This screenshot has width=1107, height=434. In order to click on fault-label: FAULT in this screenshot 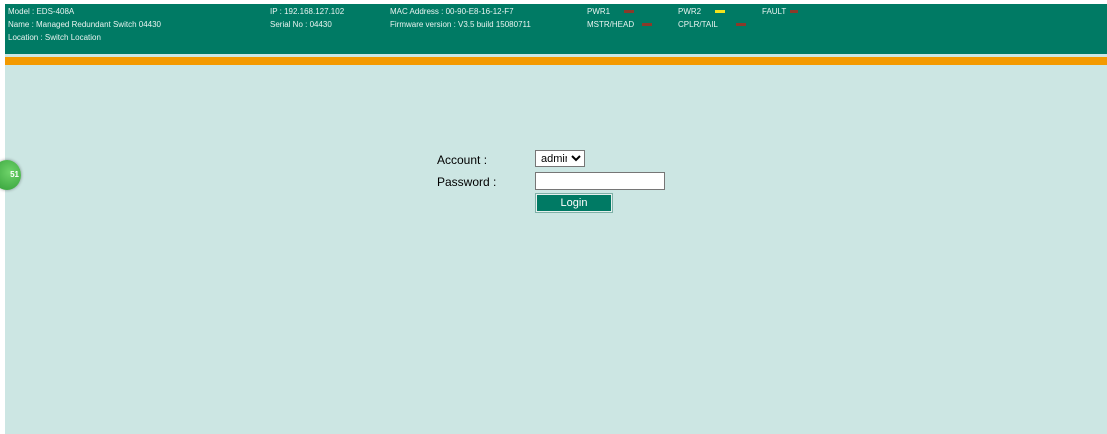, I will do `click(774, 11)`.